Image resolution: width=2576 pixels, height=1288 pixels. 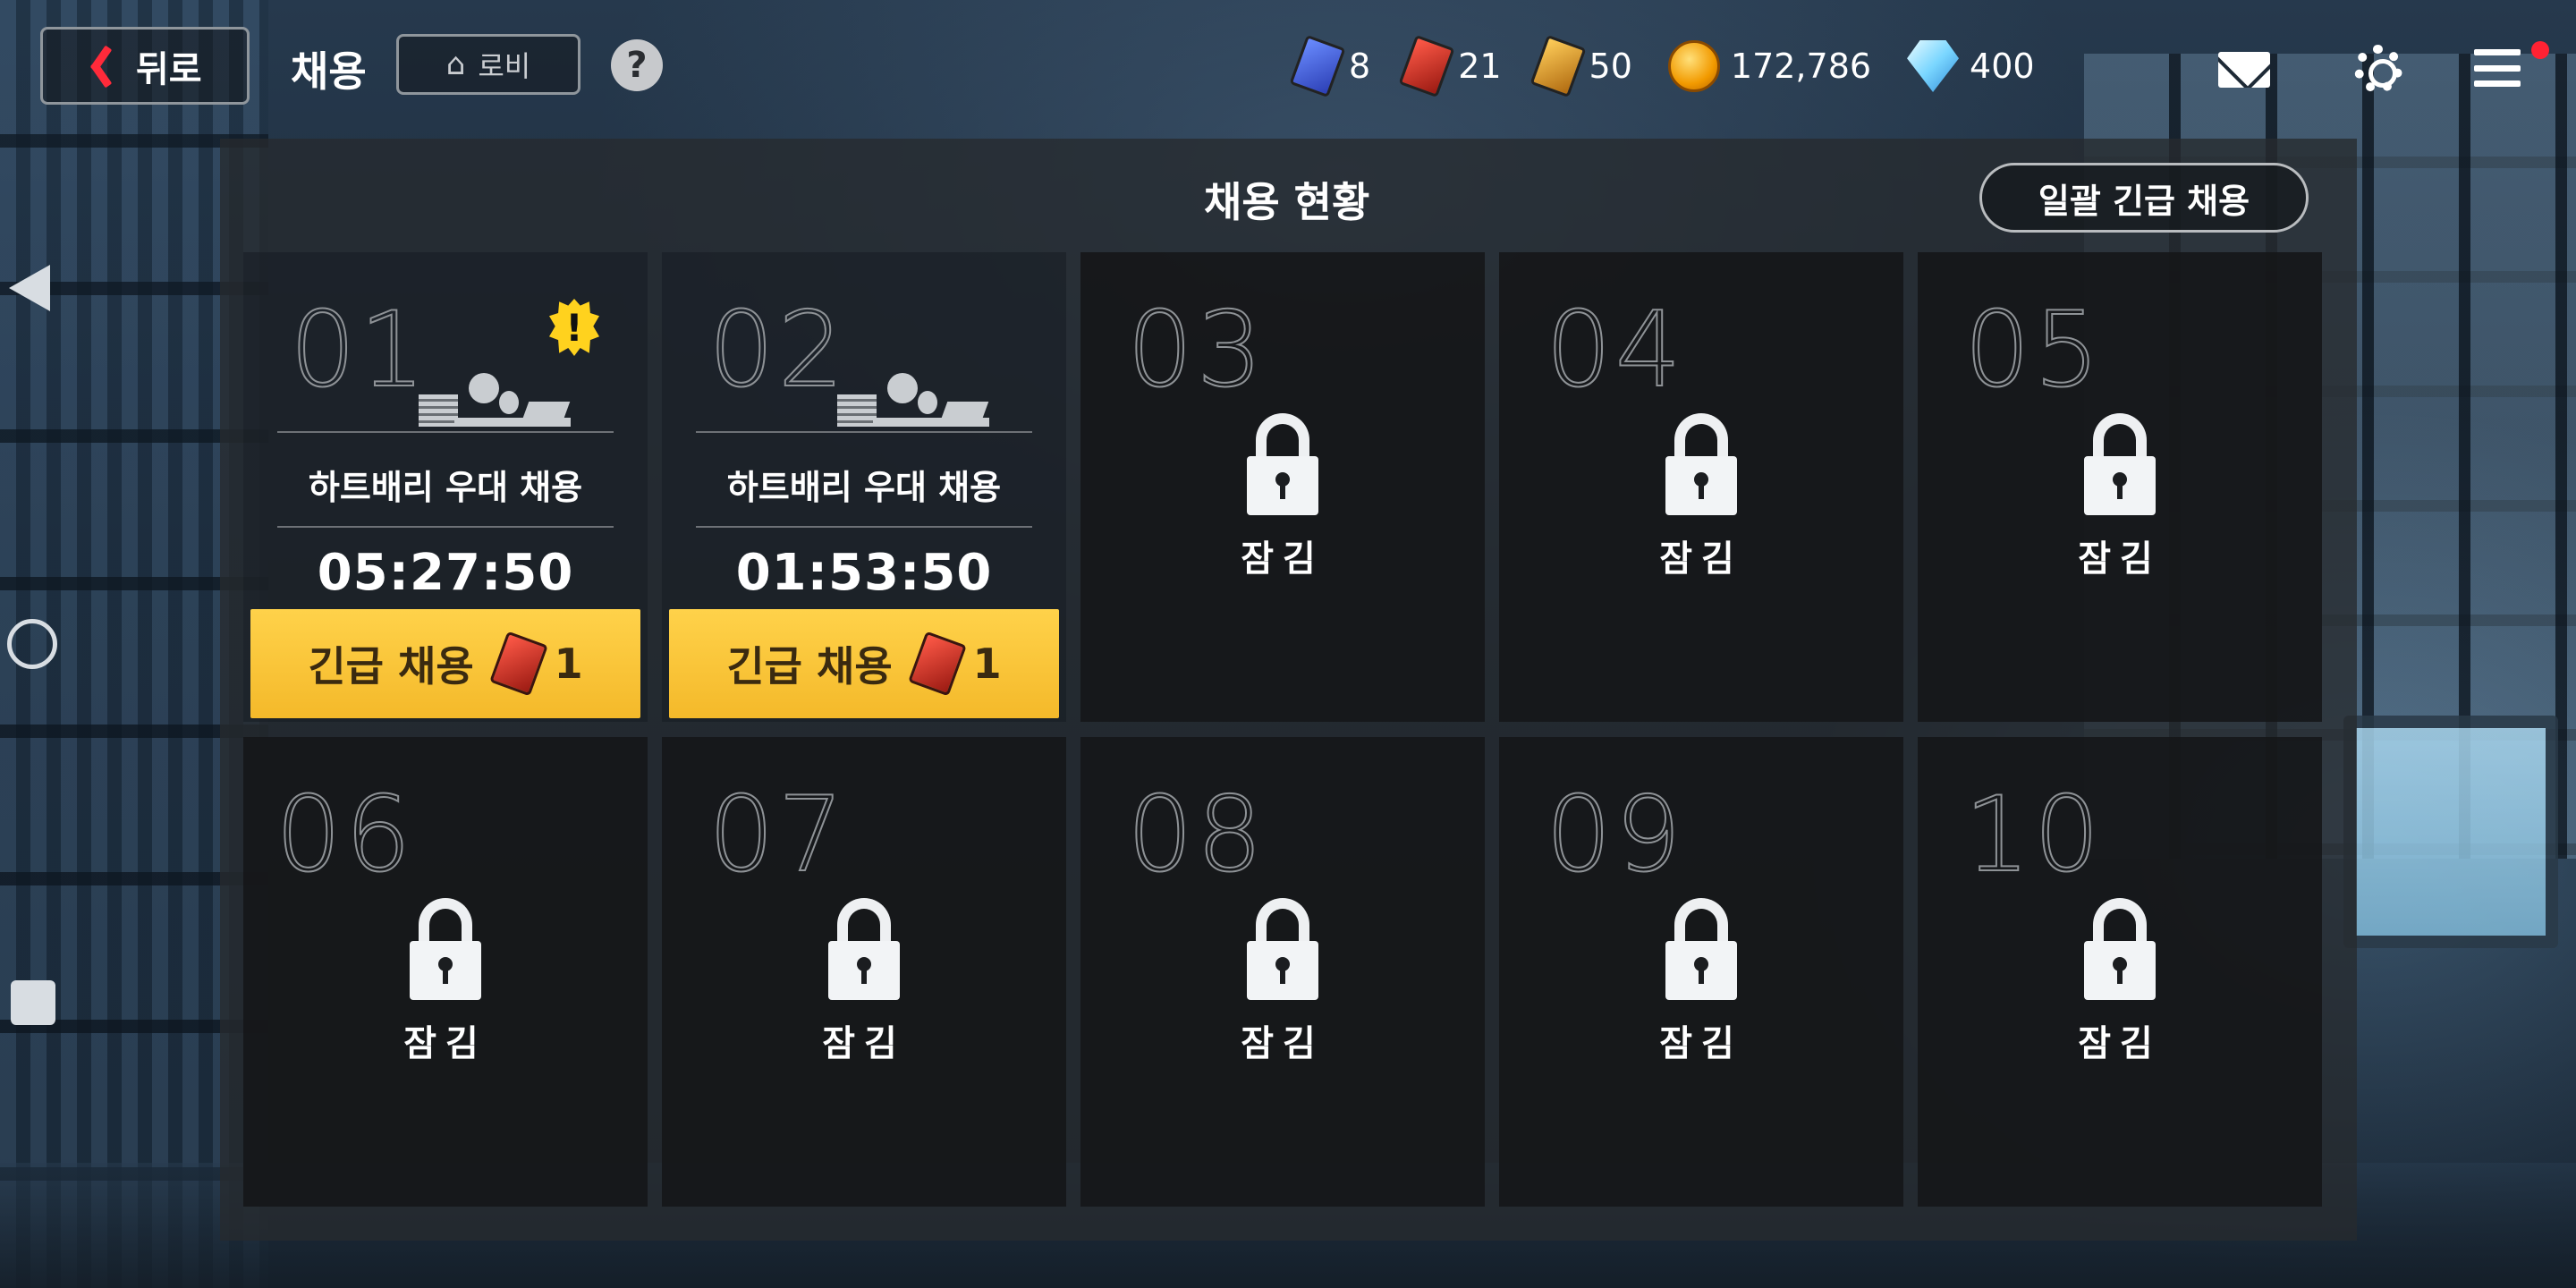 I want to click on slot-number: 05, so click(x=2033, y=350).